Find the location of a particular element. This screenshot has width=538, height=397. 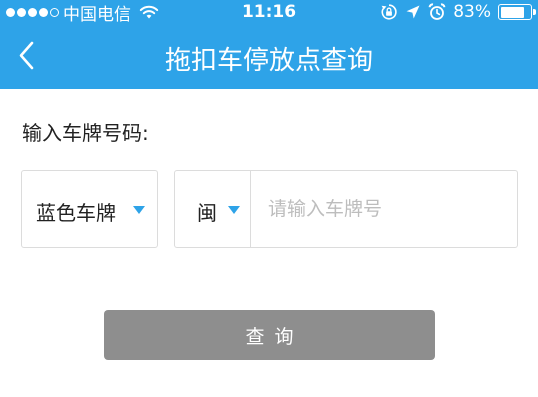

rotation-lock-icon is located at coordinates (389, 12).